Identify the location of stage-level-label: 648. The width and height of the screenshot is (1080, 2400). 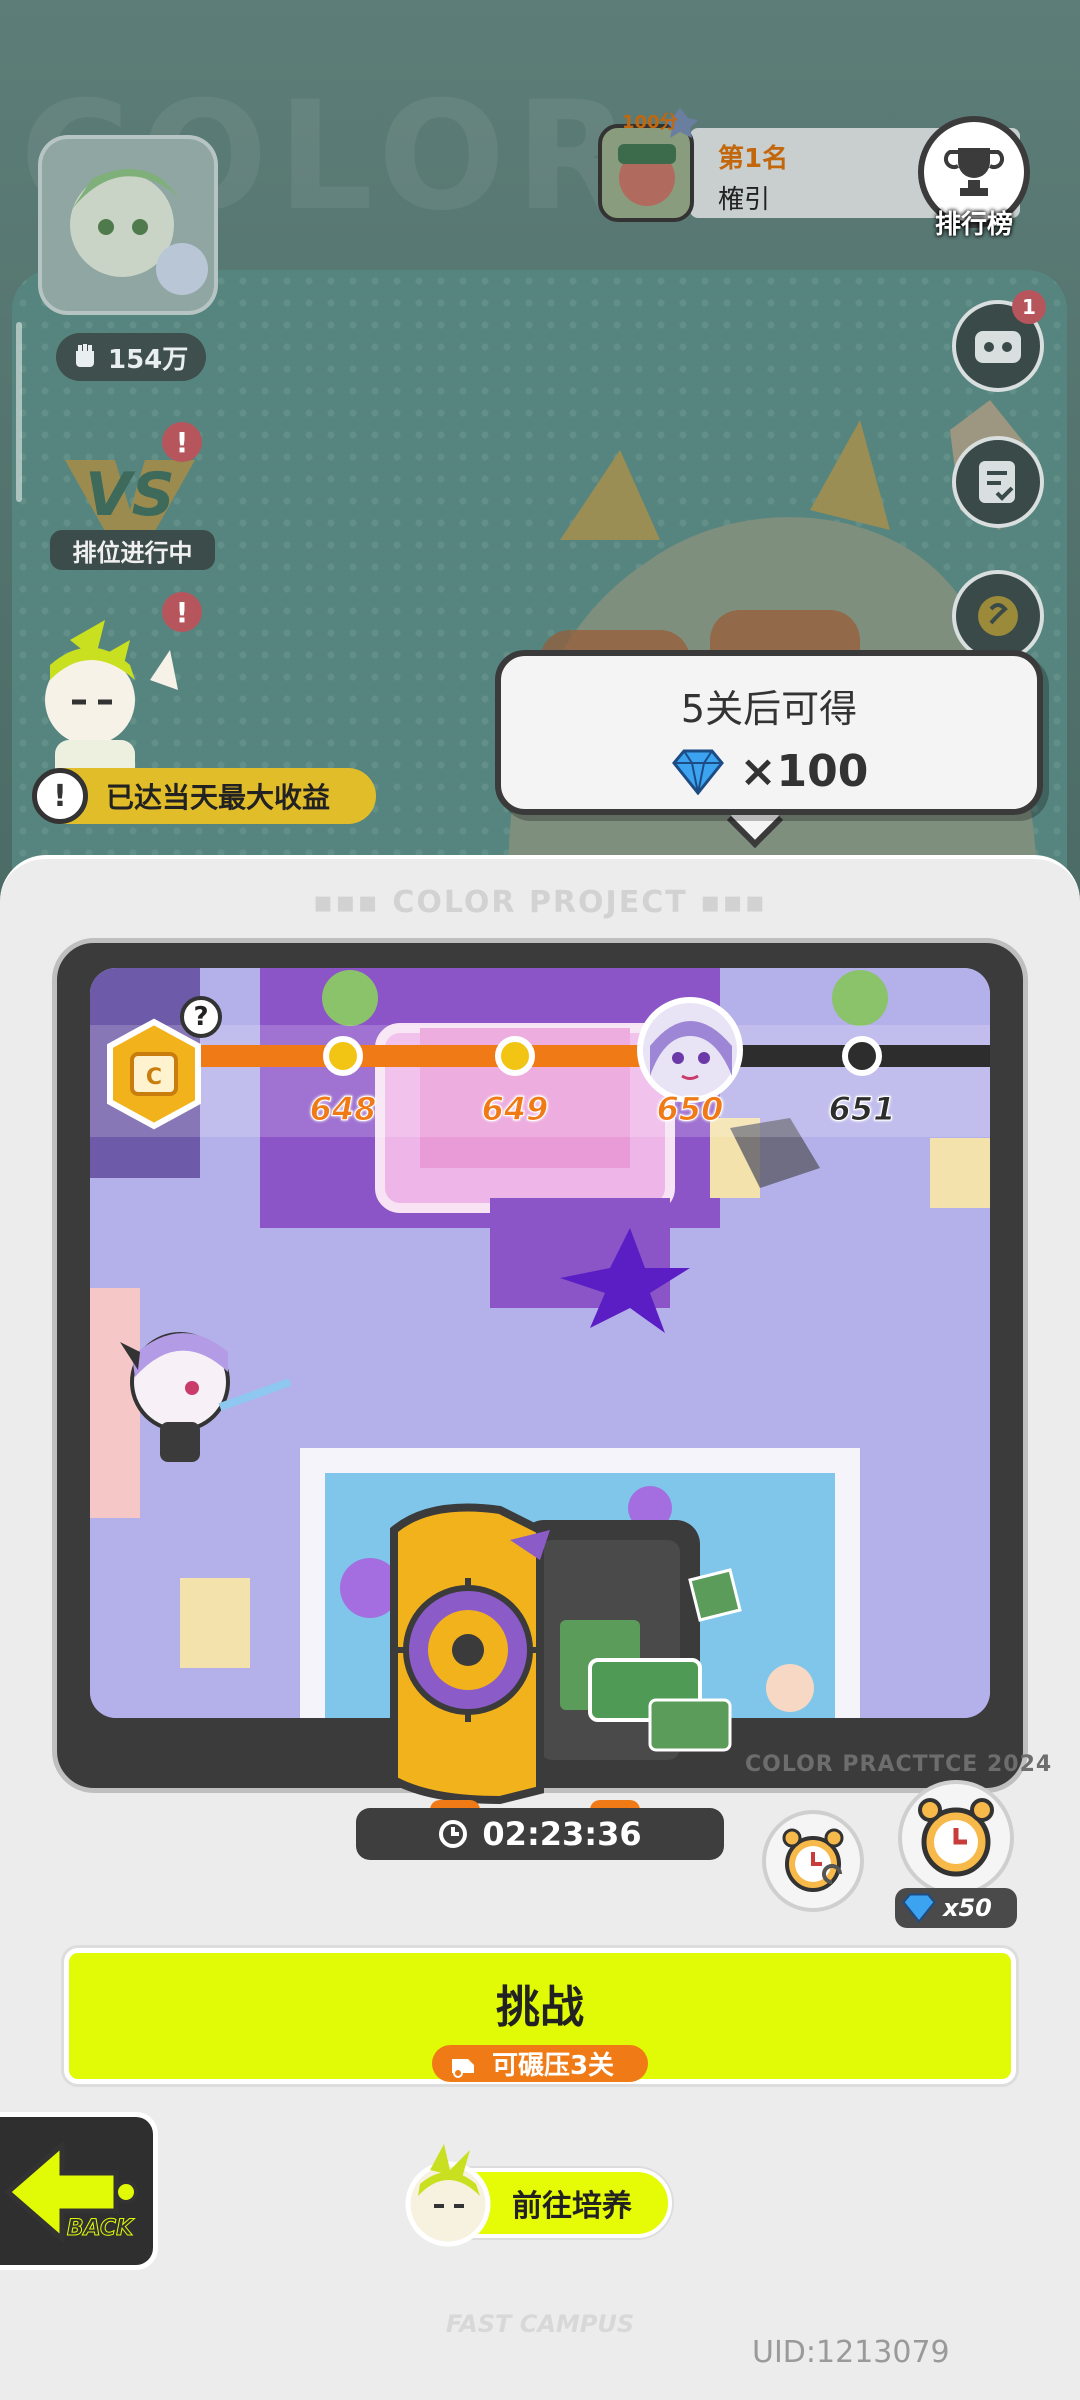
(343, 1109).